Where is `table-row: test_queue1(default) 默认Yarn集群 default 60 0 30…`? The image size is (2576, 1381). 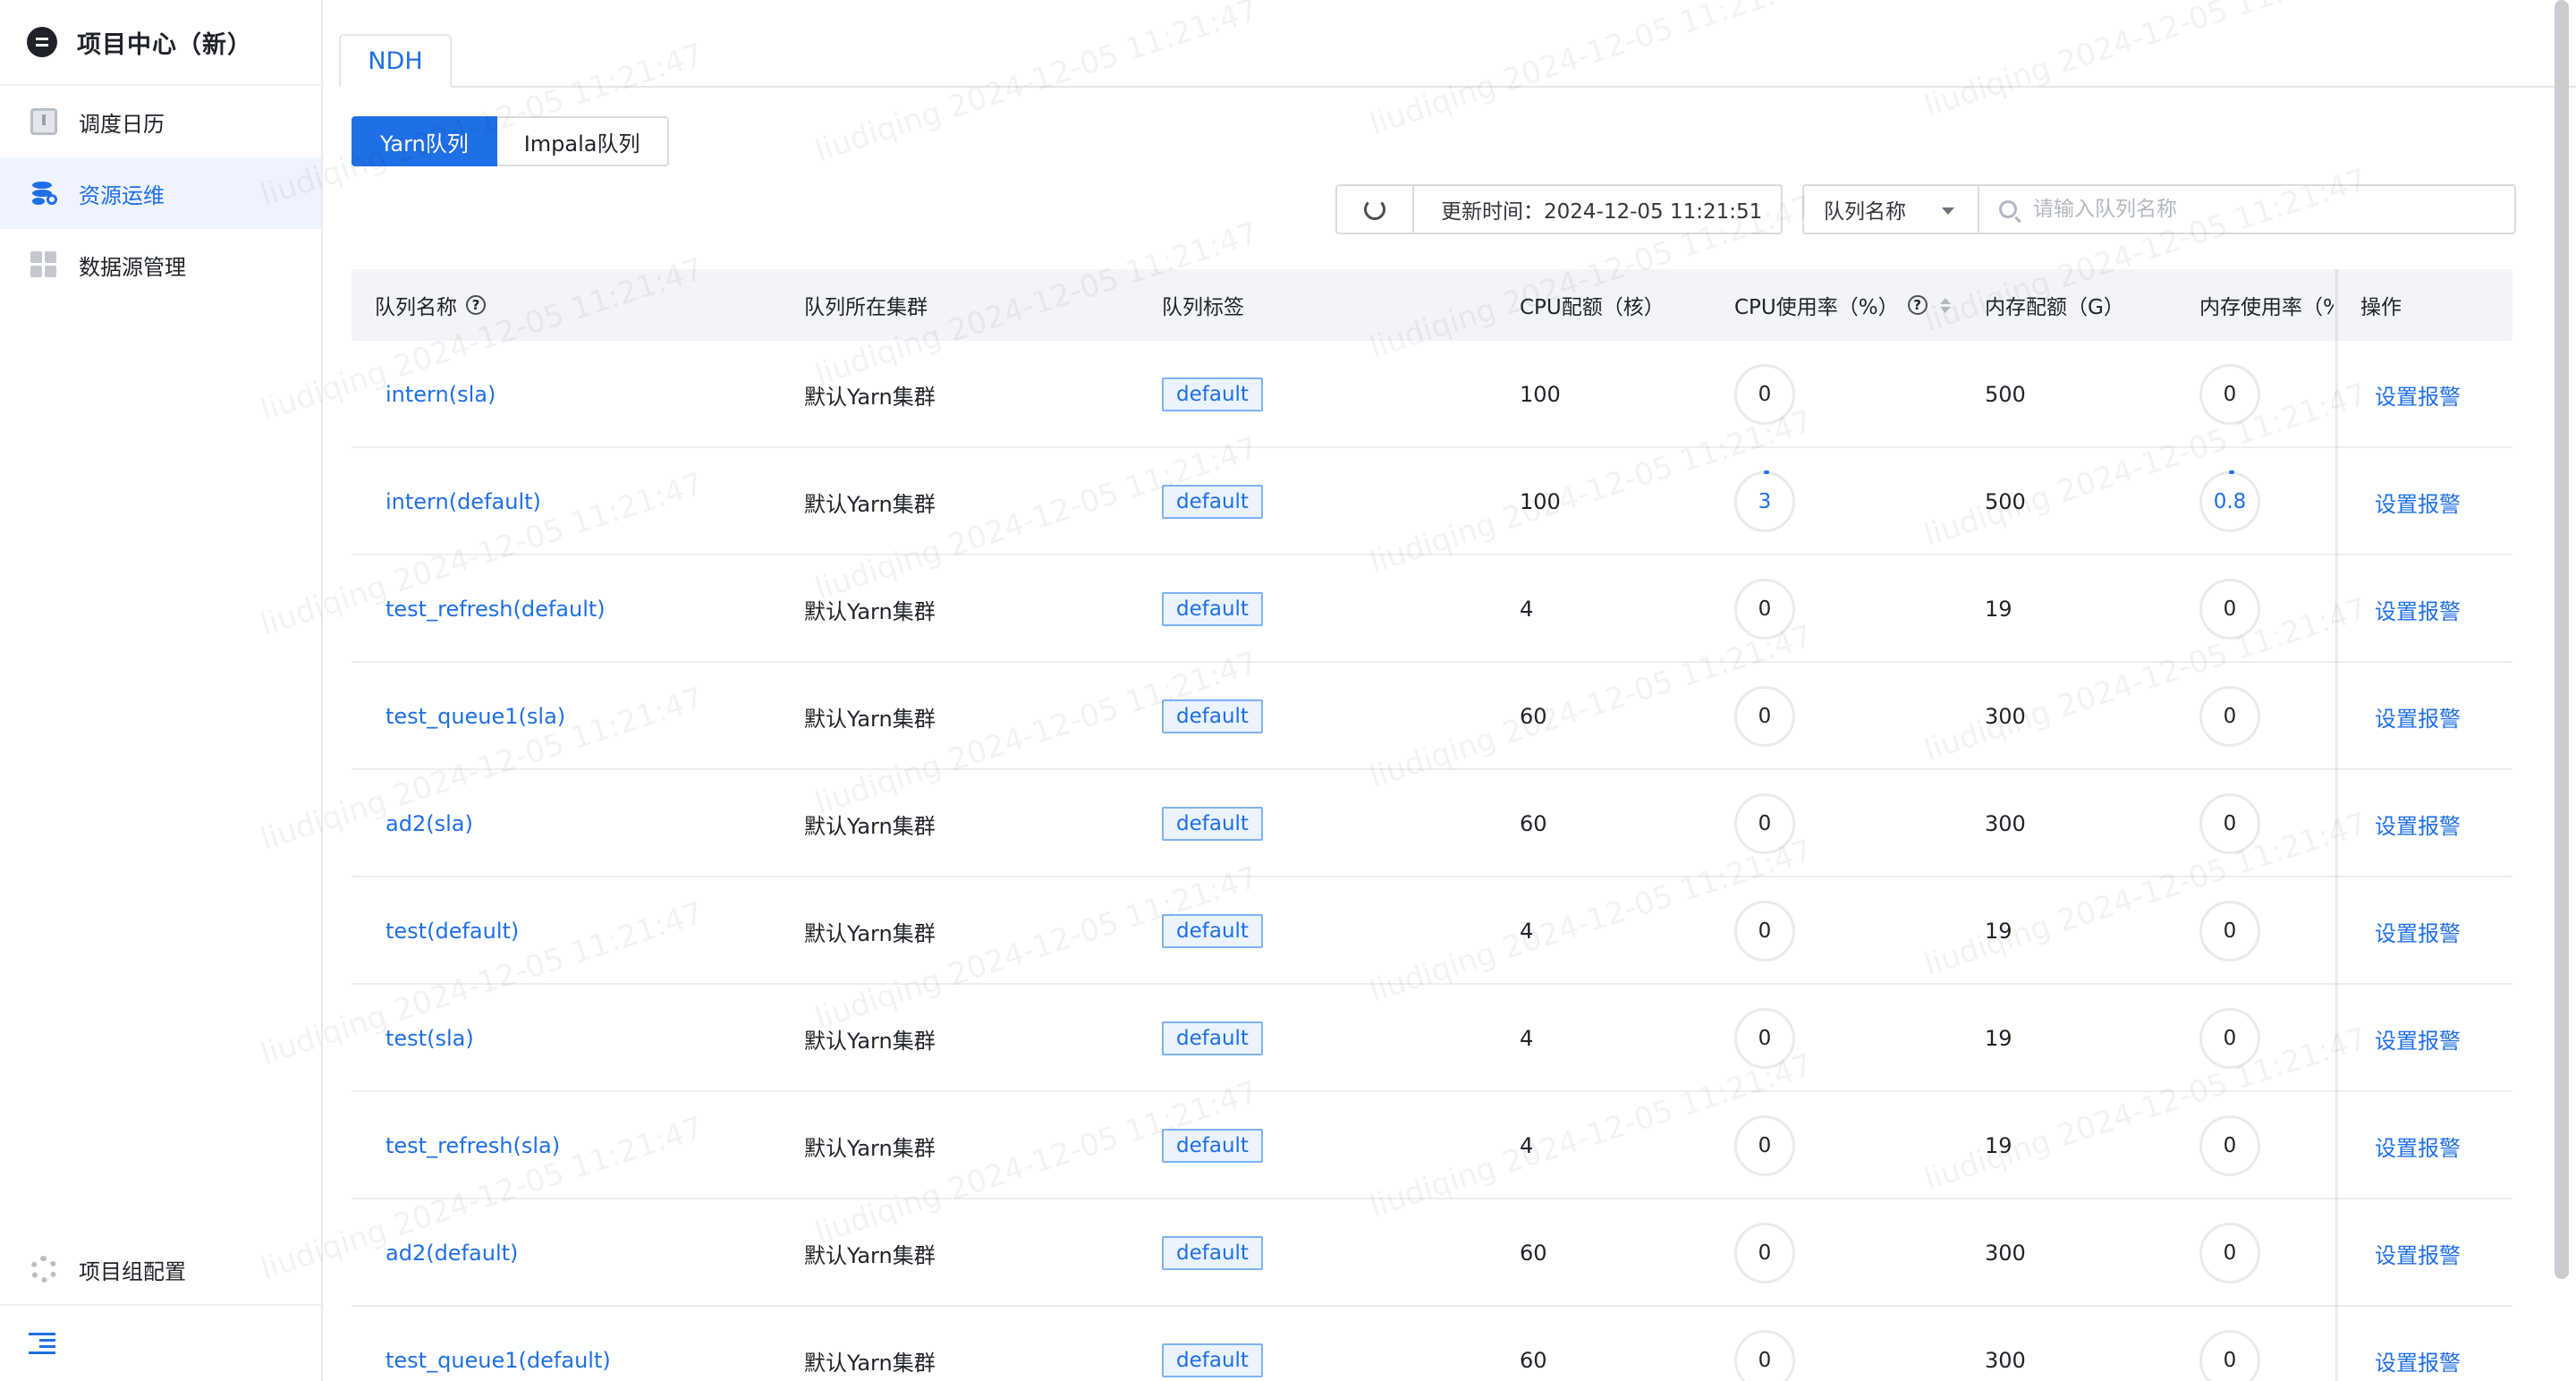
table-row: test_queue1(default) 默认Yarn集群 default 60 0 30… is located at coordinates (1432, 1344).